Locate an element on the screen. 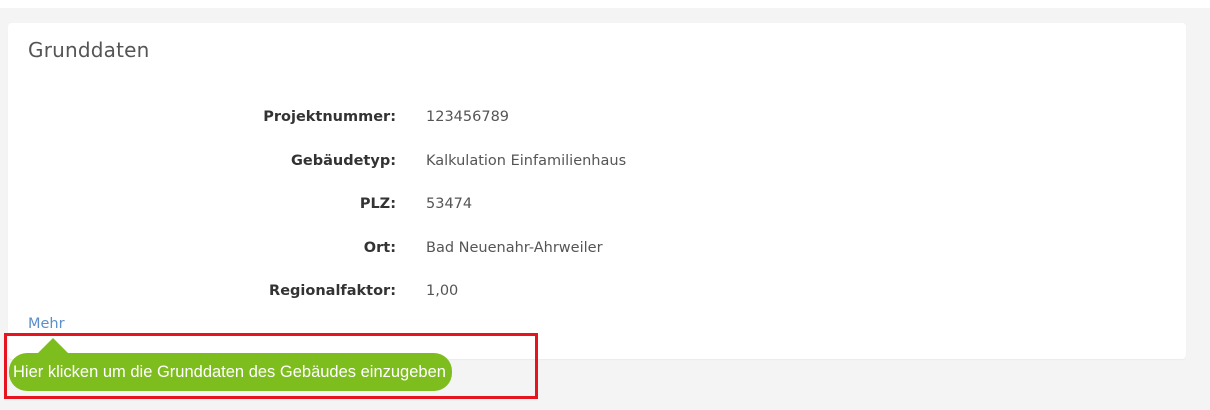 Image resolution: width=1210 pixels, height=410 pixels. mehr-link: Mehr is located at coordinates (46, 324).